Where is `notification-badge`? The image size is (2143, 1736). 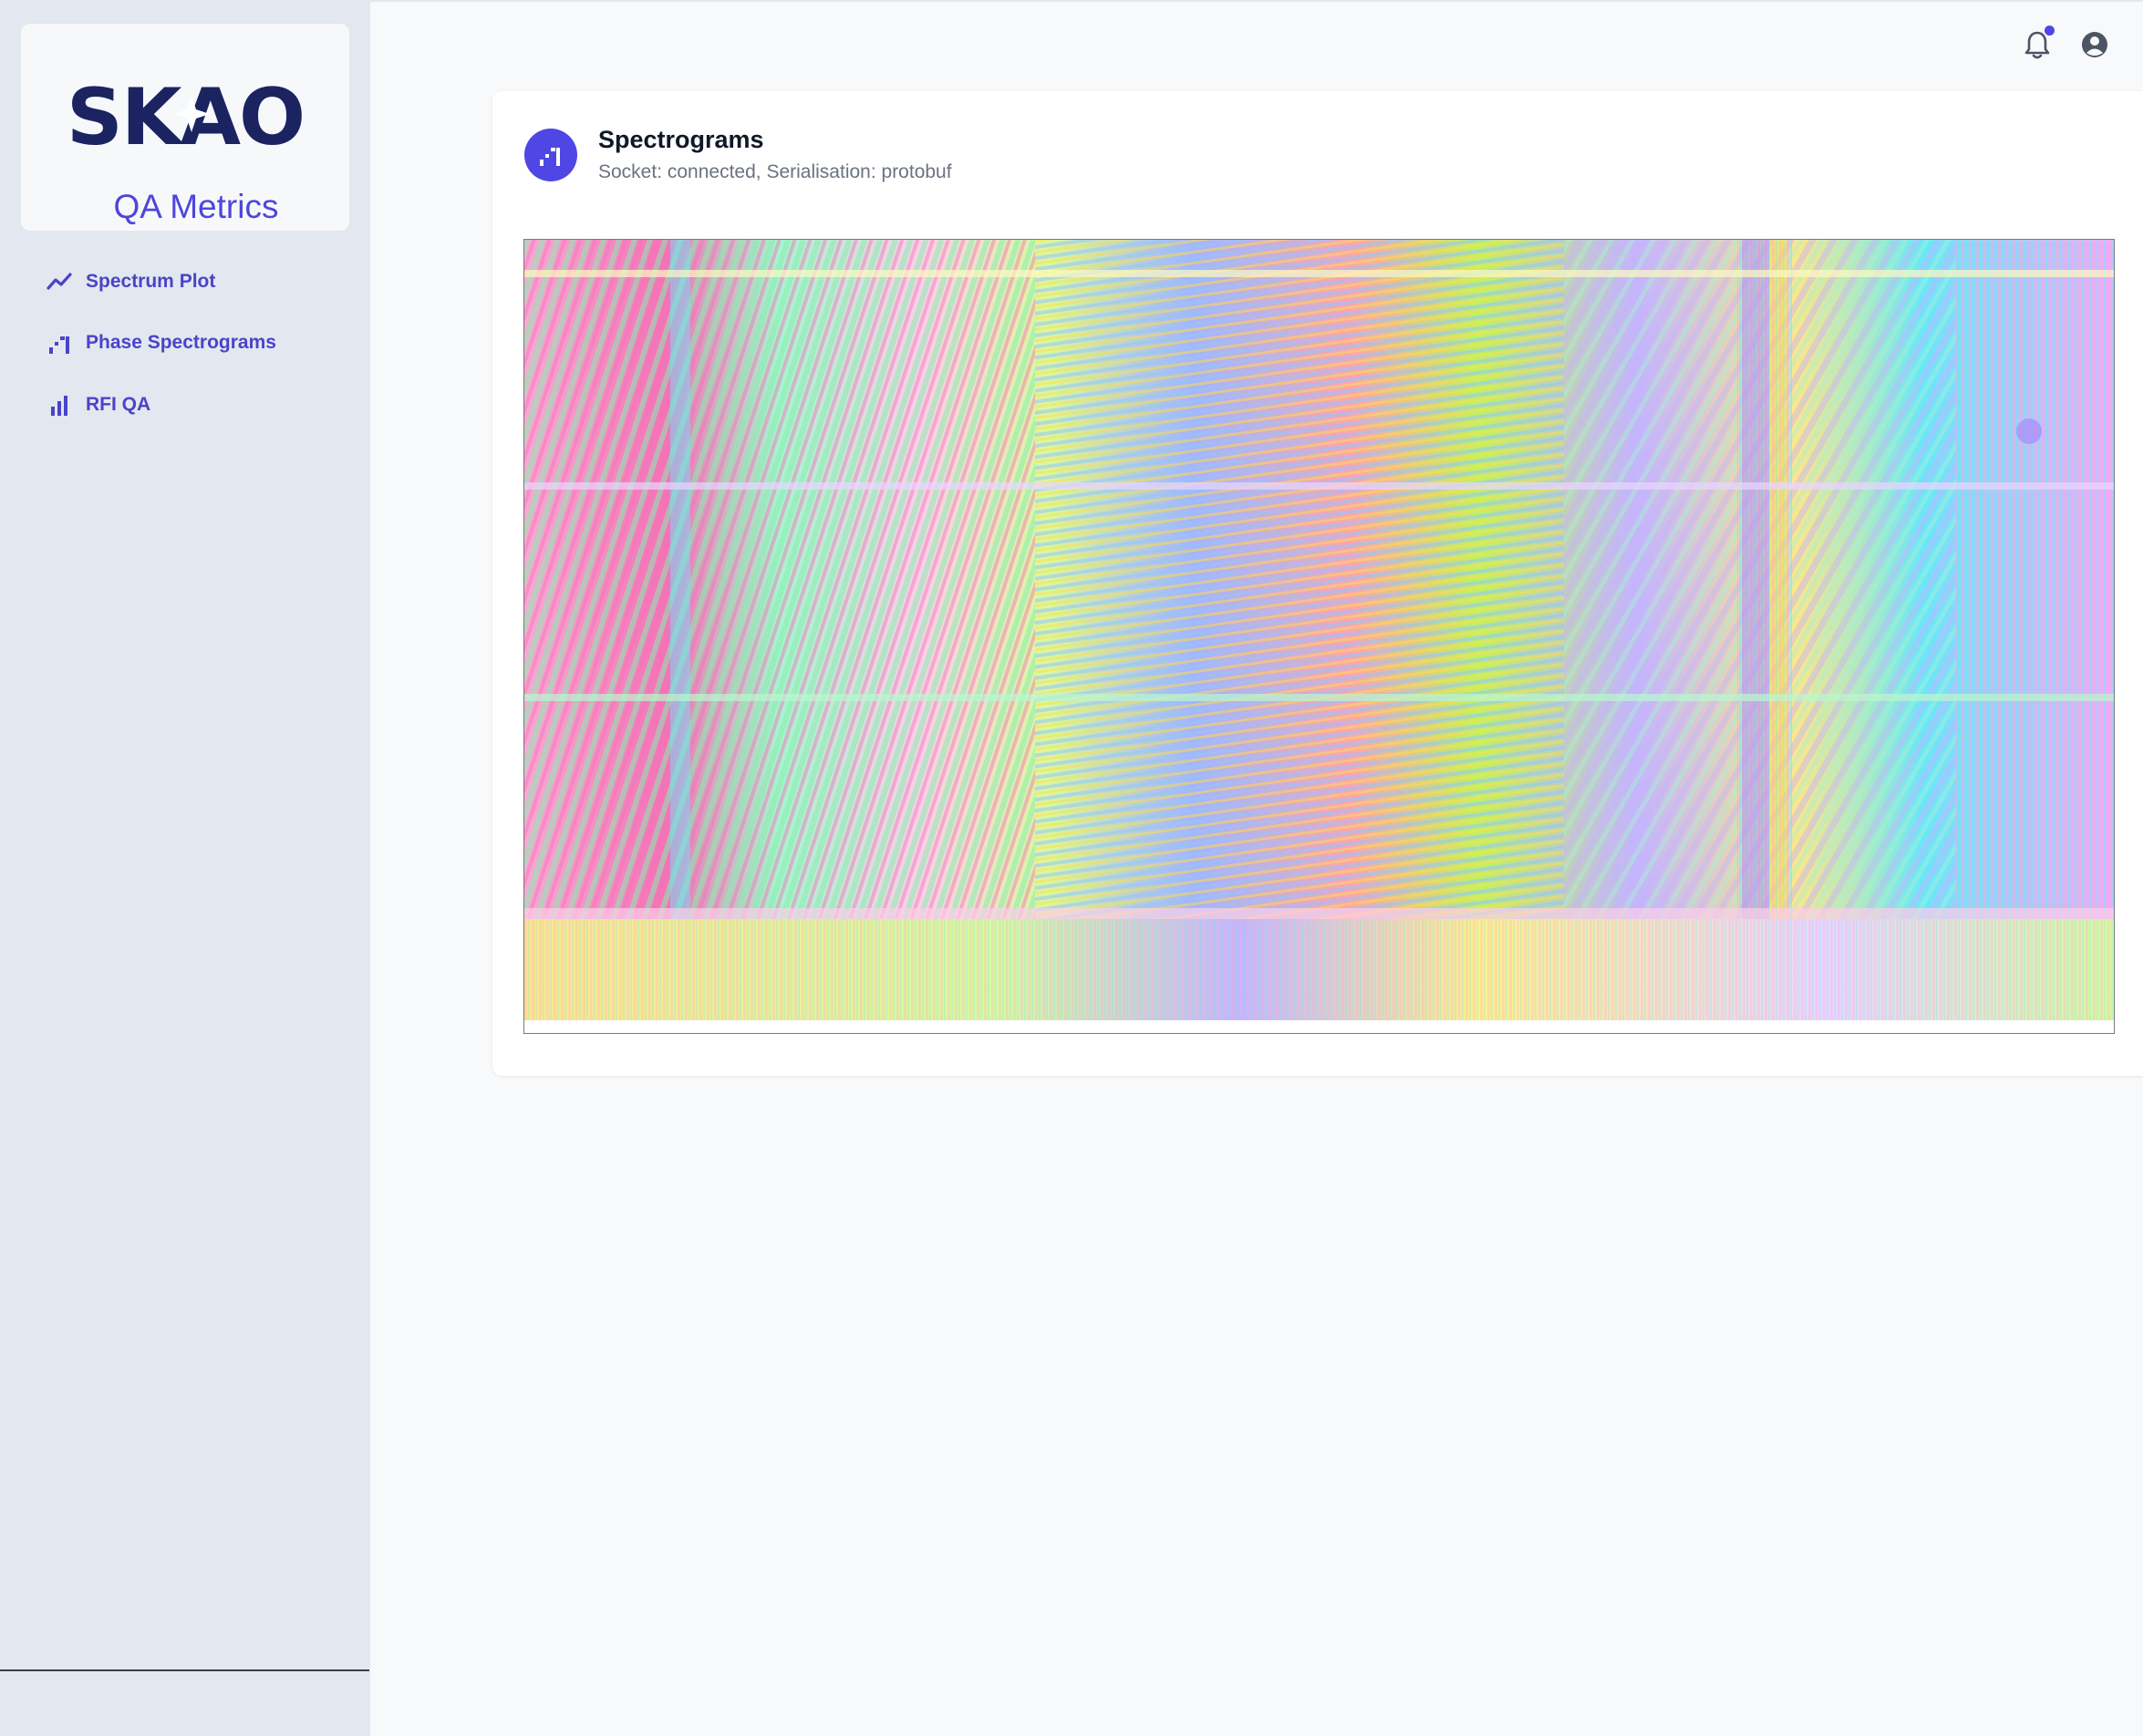
notification-badge is located at coordinates (2050, 31).